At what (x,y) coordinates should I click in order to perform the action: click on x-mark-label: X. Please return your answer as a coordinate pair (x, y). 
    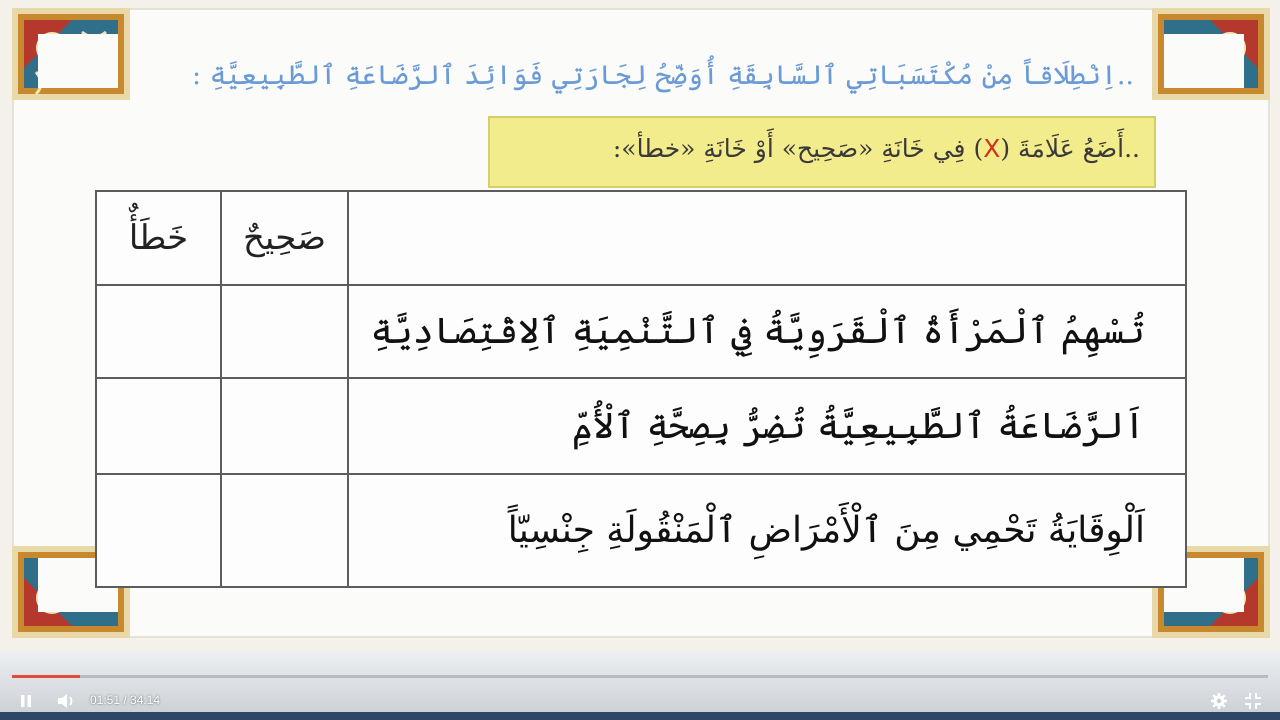
    Looking at the image, I should click on (992, 148).